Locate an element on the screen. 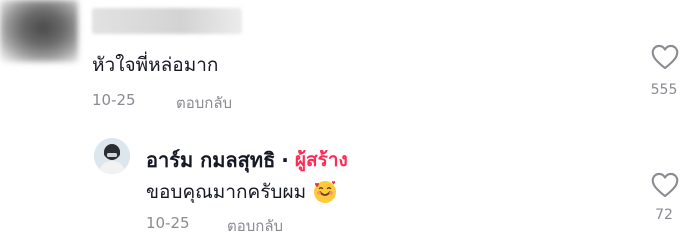 The height and width of the screenshot is (245, 700). avatar-image is located at coordinates (112, 156).